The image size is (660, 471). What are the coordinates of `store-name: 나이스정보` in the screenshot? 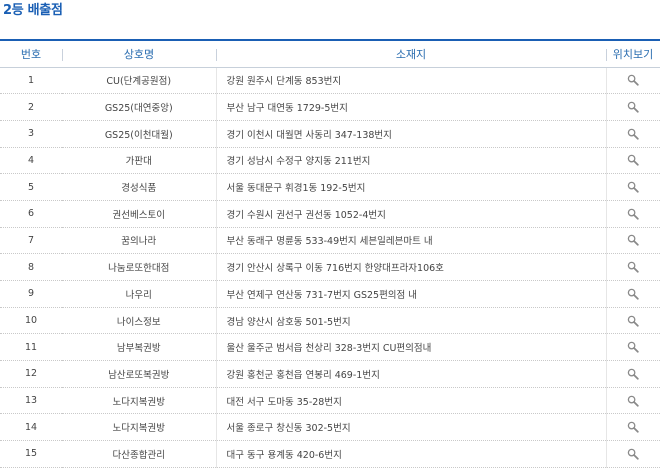 It's located at (139, 321).